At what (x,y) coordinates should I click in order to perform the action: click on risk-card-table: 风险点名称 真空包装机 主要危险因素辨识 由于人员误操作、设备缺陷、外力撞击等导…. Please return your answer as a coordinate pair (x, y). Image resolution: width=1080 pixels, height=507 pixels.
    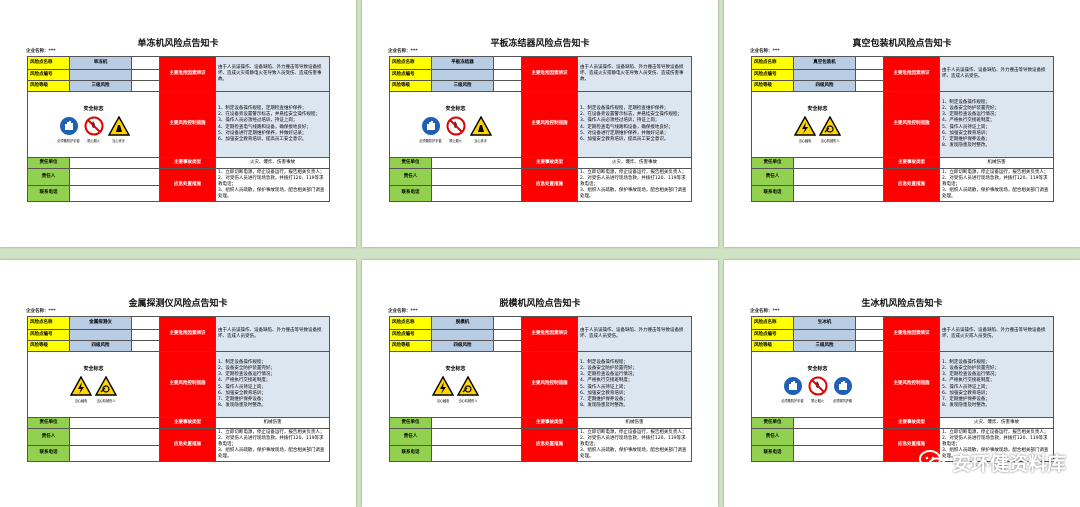
    Looking at the image, I should click on (902, 129).